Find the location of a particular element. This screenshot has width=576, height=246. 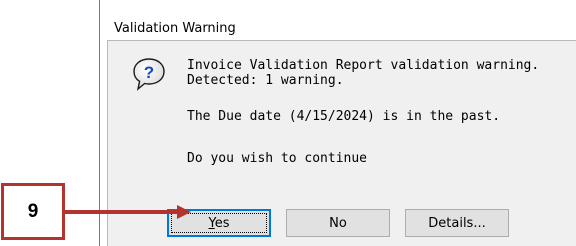

yes-label-rest: es is located at coordinates (222, 223).